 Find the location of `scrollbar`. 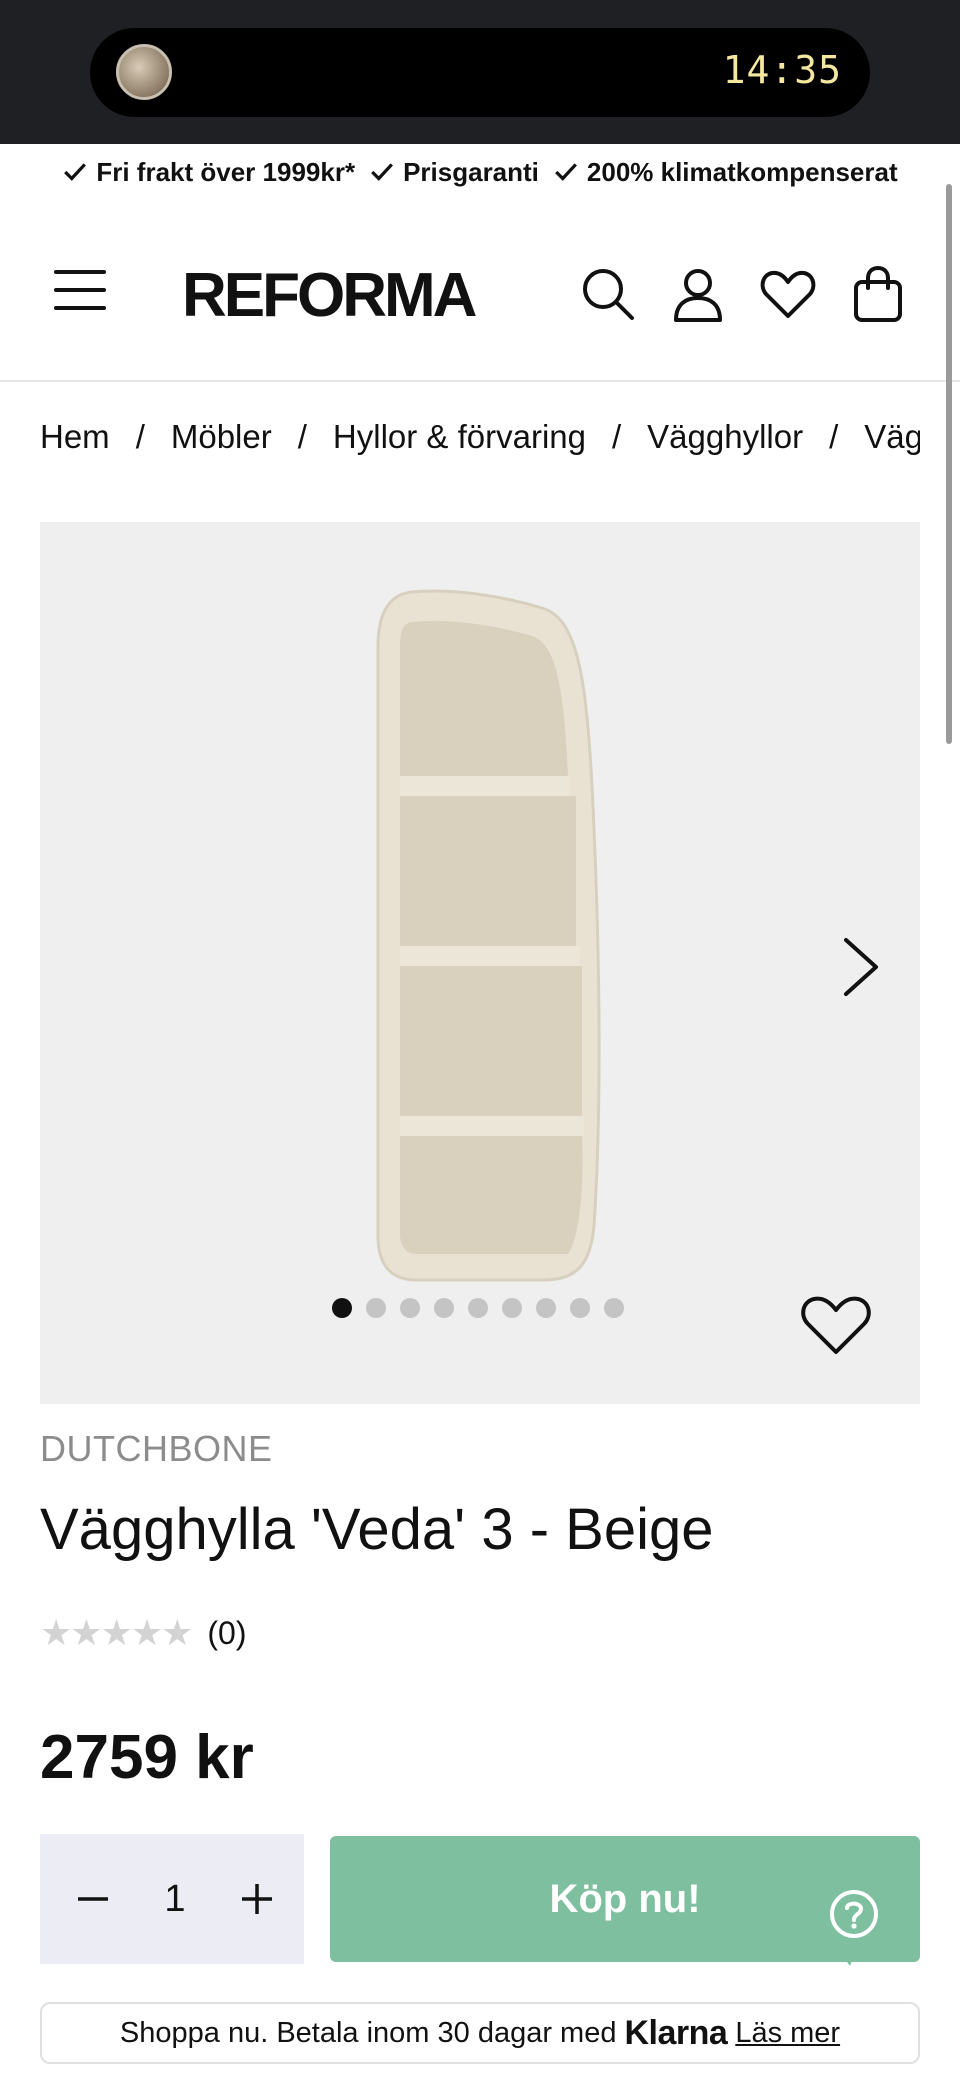

scrollbar is located at coordinates (949, 464).